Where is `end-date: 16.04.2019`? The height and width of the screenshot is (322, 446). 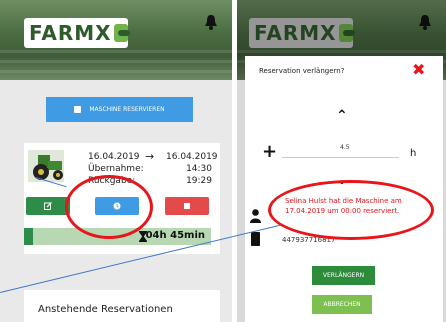 end-date: 16.04.2019 is located at coordinates (192, 157).